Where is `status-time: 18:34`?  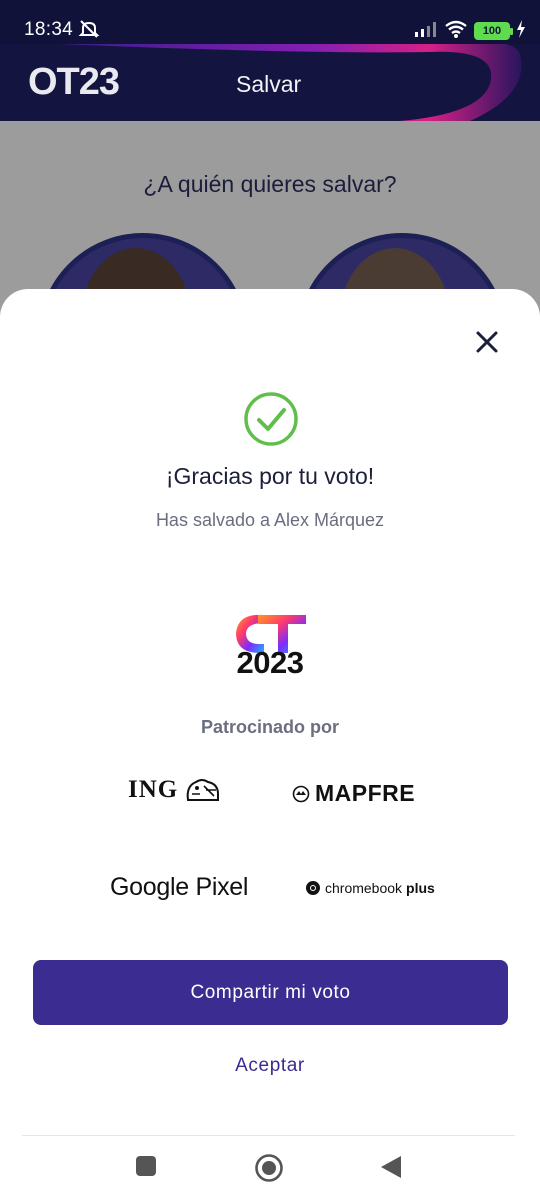 status-time: 18:34 is located at coordinates (49, 29).